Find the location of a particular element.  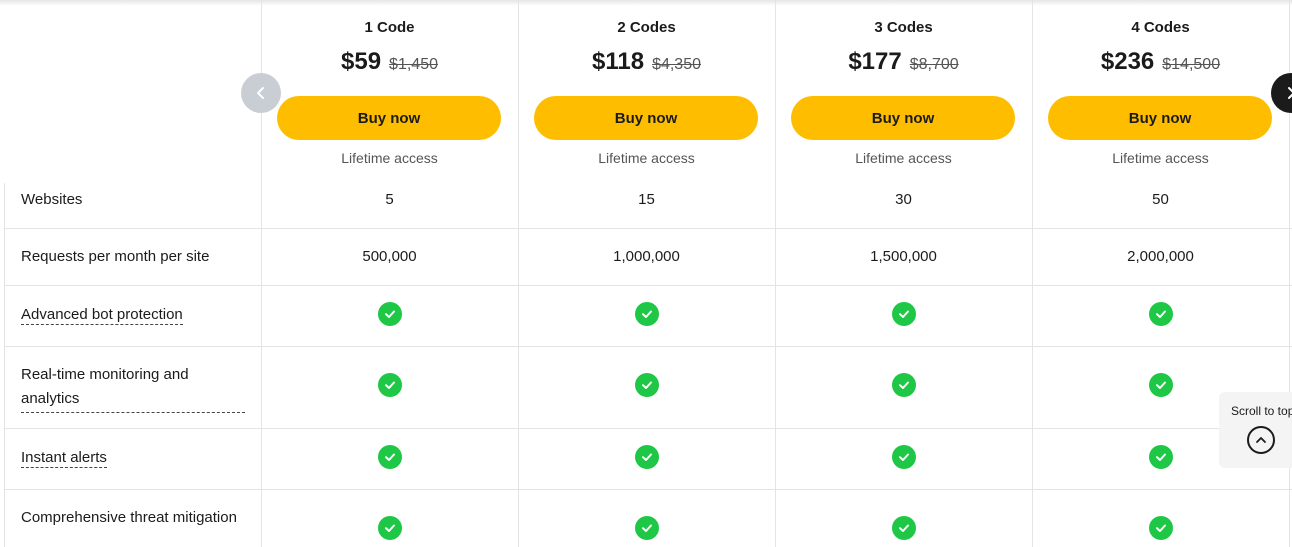

table-cell: 1,000,000 is located at coordinates (646, 256).